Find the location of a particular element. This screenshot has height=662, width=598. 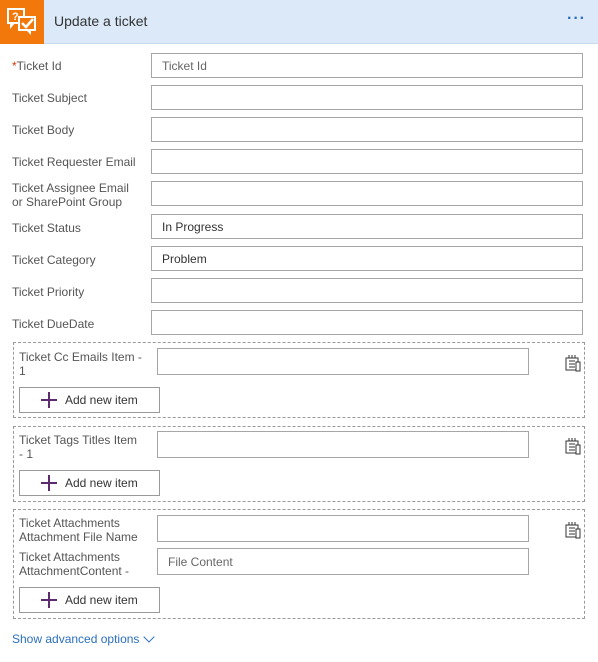

helpdesk-ticket-icon: ? is located at coordinates (22, 22).